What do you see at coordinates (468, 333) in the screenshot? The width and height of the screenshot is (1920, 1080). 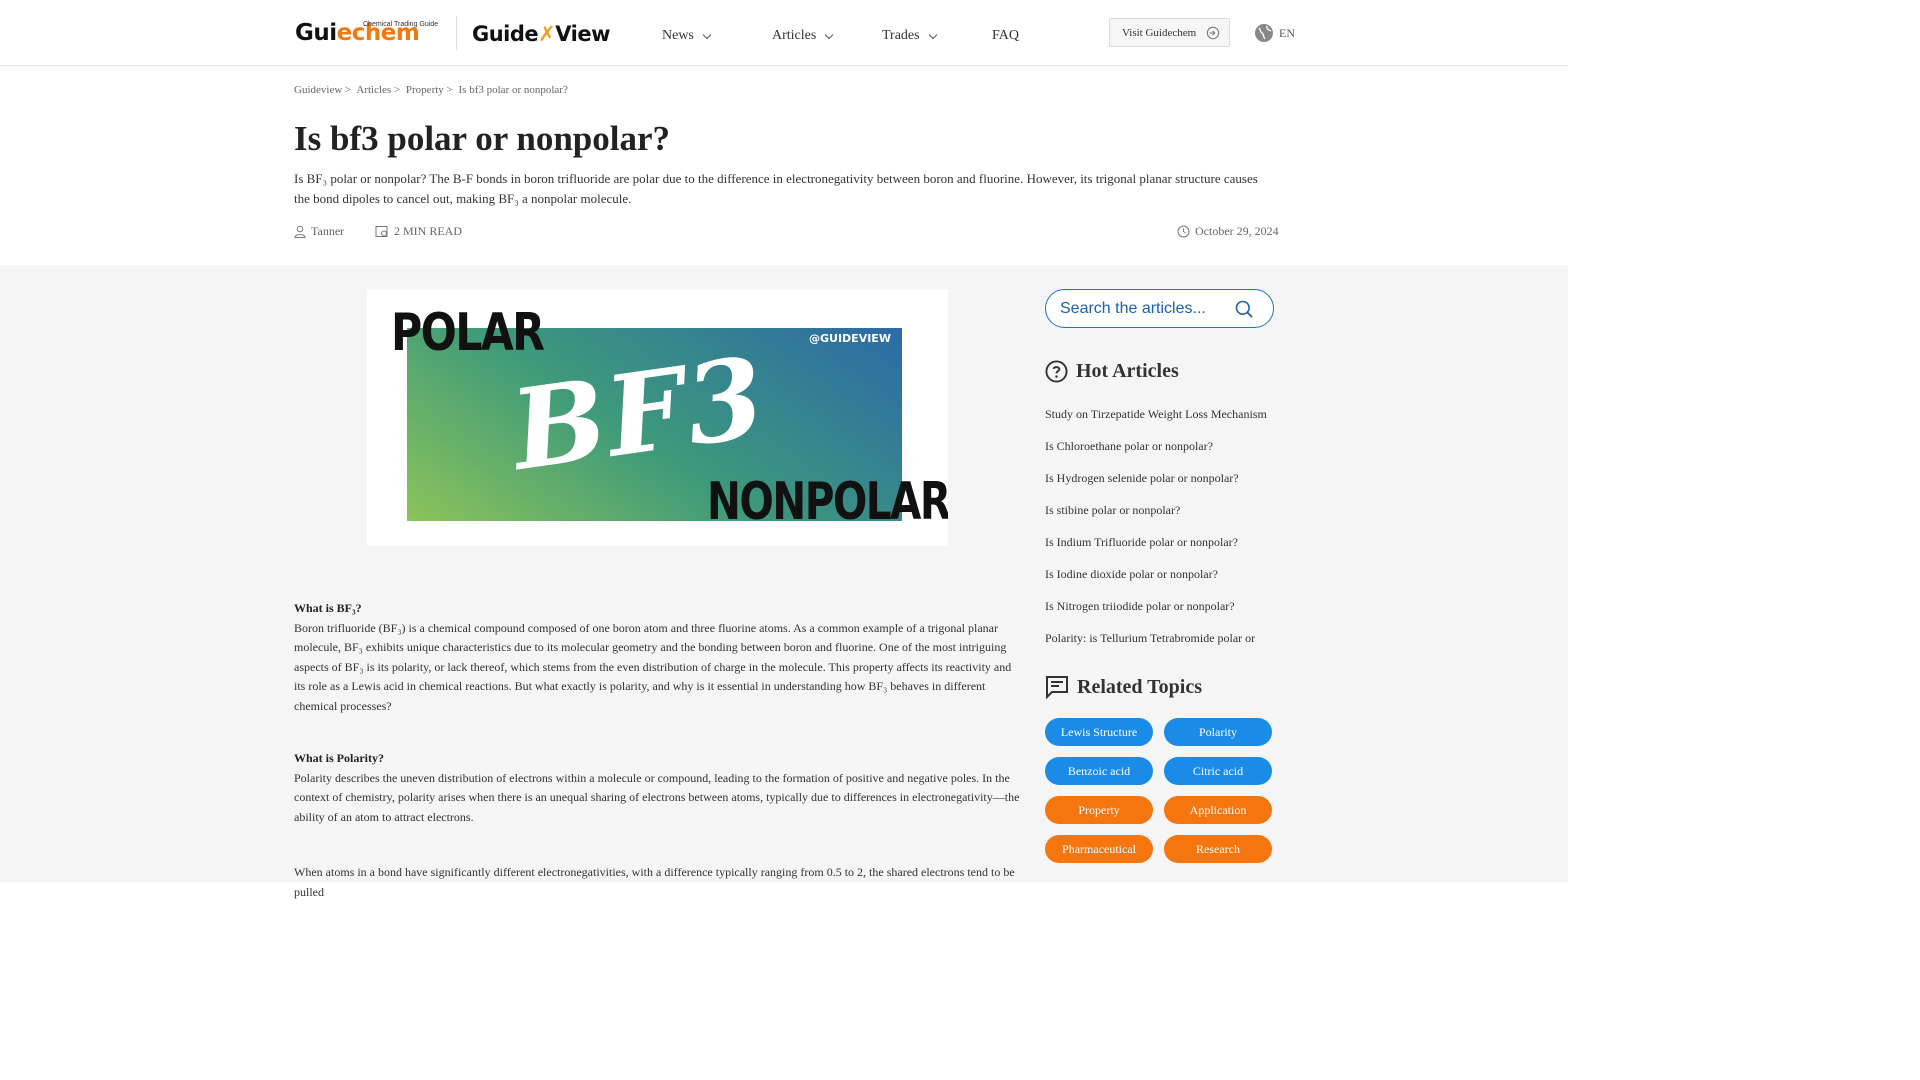 I see `hero-polar-text: POLAR` at bounding box center [468, 333].